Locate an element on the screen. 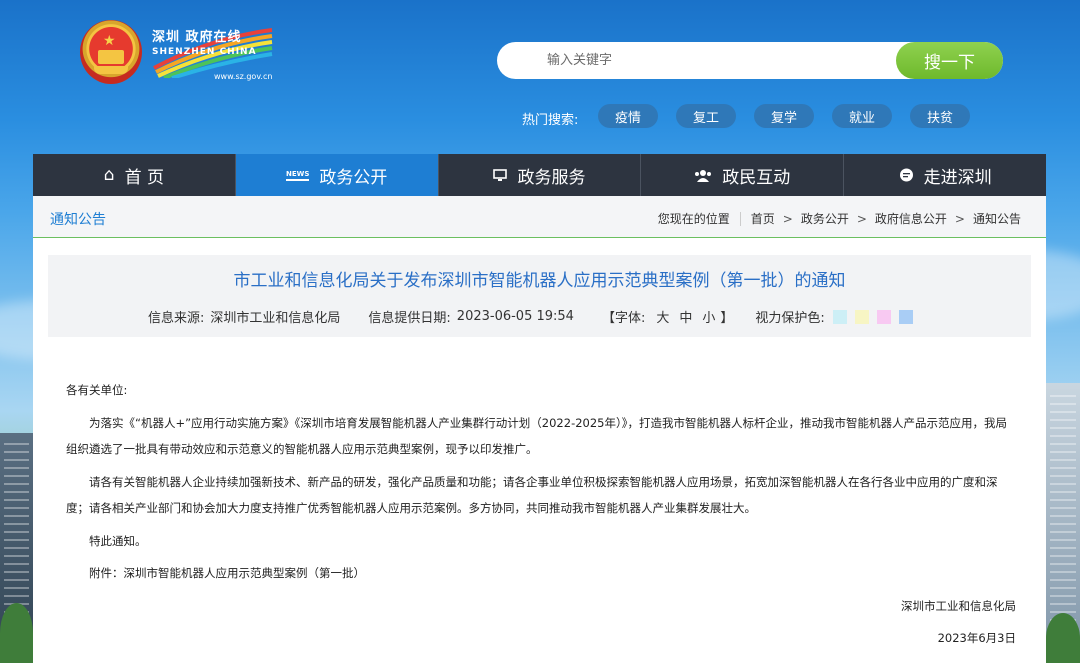 This screenshot has height=663, width=1080. hot-tag-employment: 就业 is located at coordinates (862, 116).